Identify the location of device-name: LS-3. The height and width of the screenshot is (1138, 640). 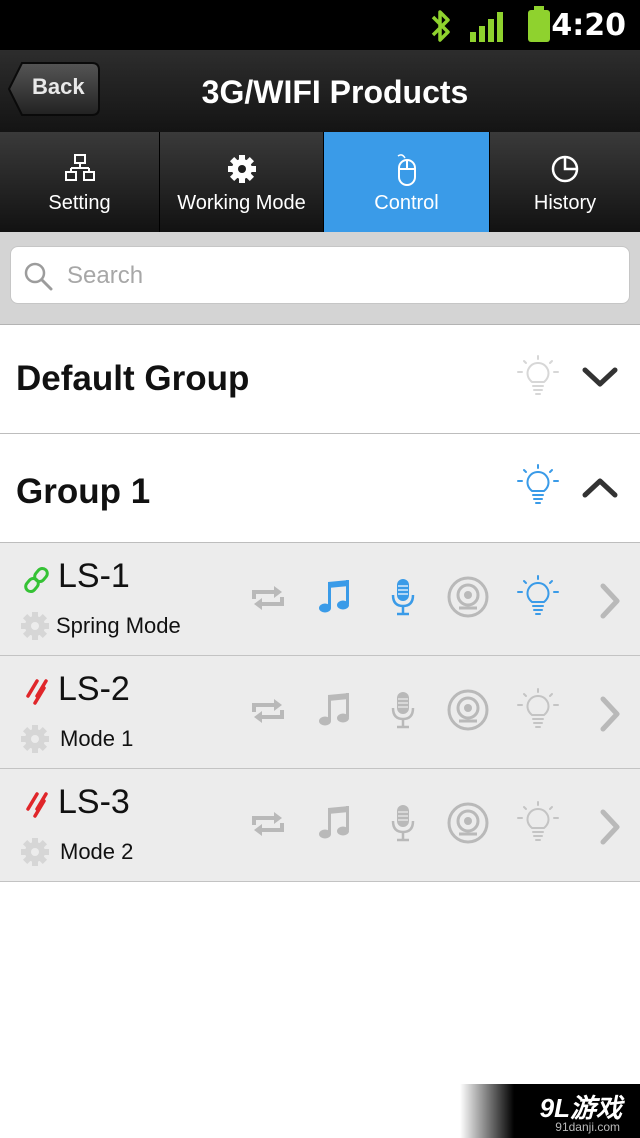
(94, 802).